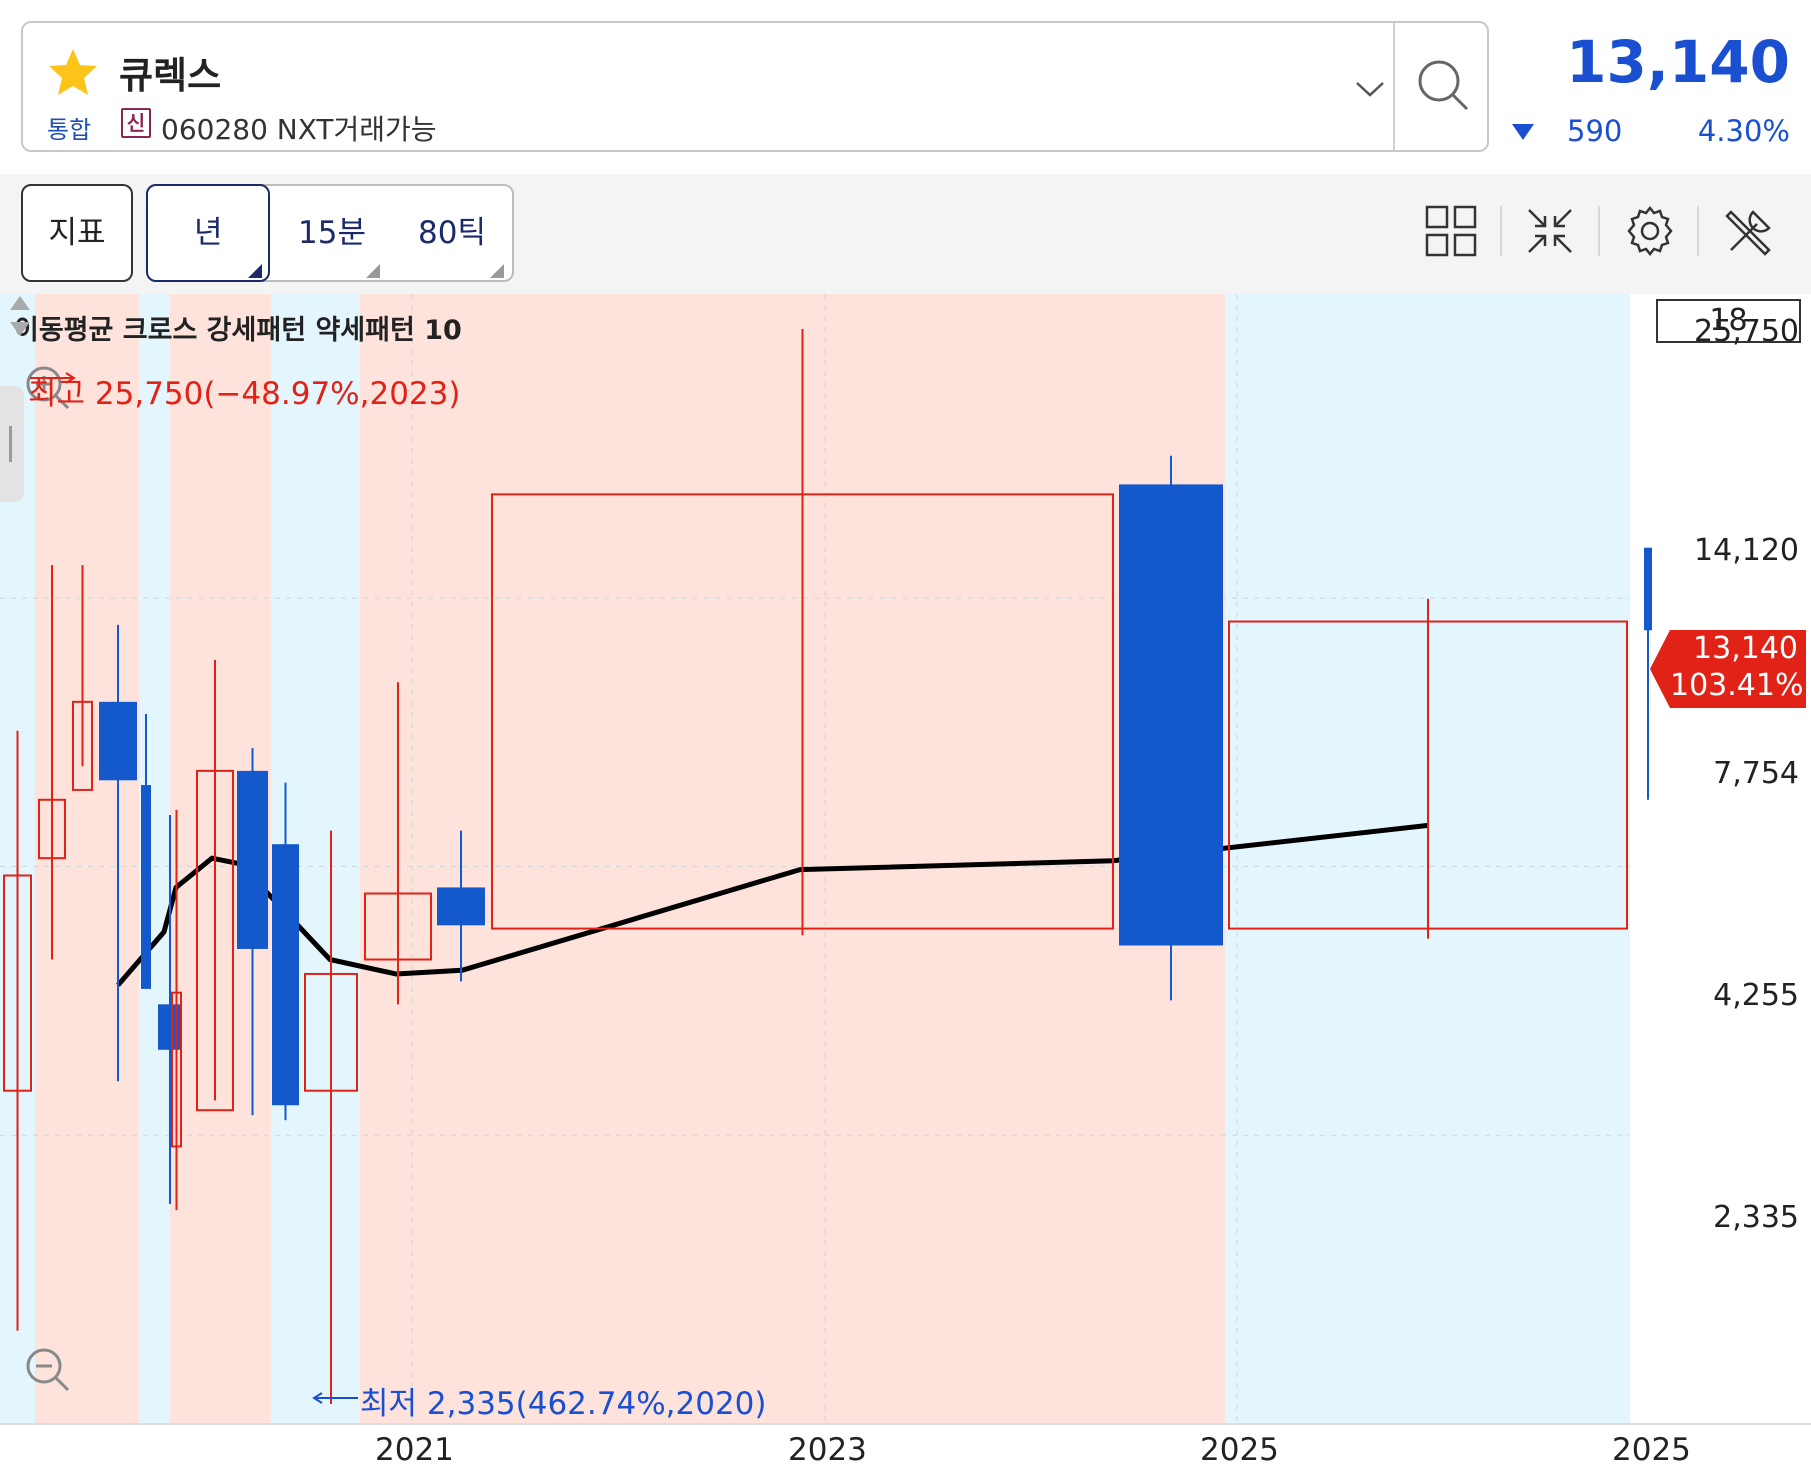  What do you see at coordinates (299, 129) in the screenshot?
I see `stock-code-line: 060280 NXT거래가능` at bounding box center [299, 129].